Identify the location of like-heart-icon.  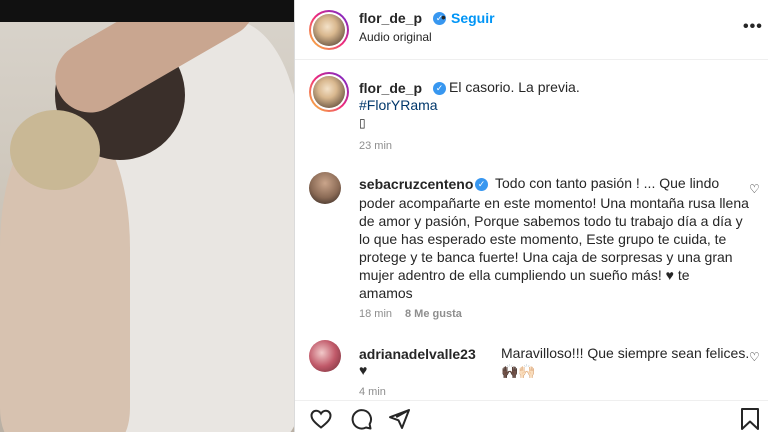
(321, 419).